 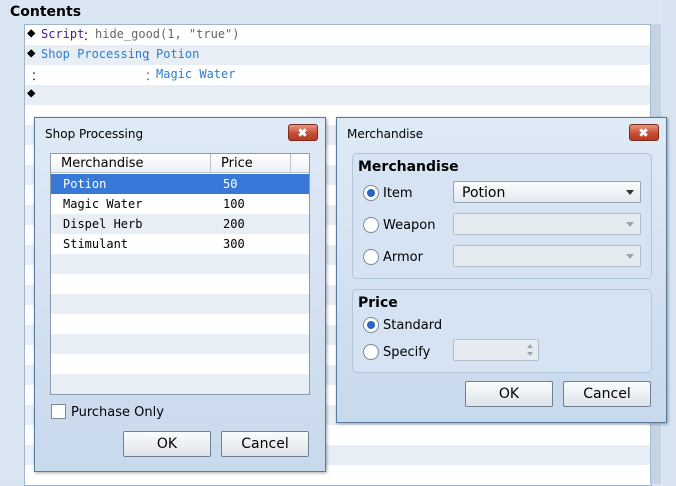 What do you see at coordinates (484, 193) in the screenshot?
I see `item-select-value: Potion` at bounding box center [484, 193].